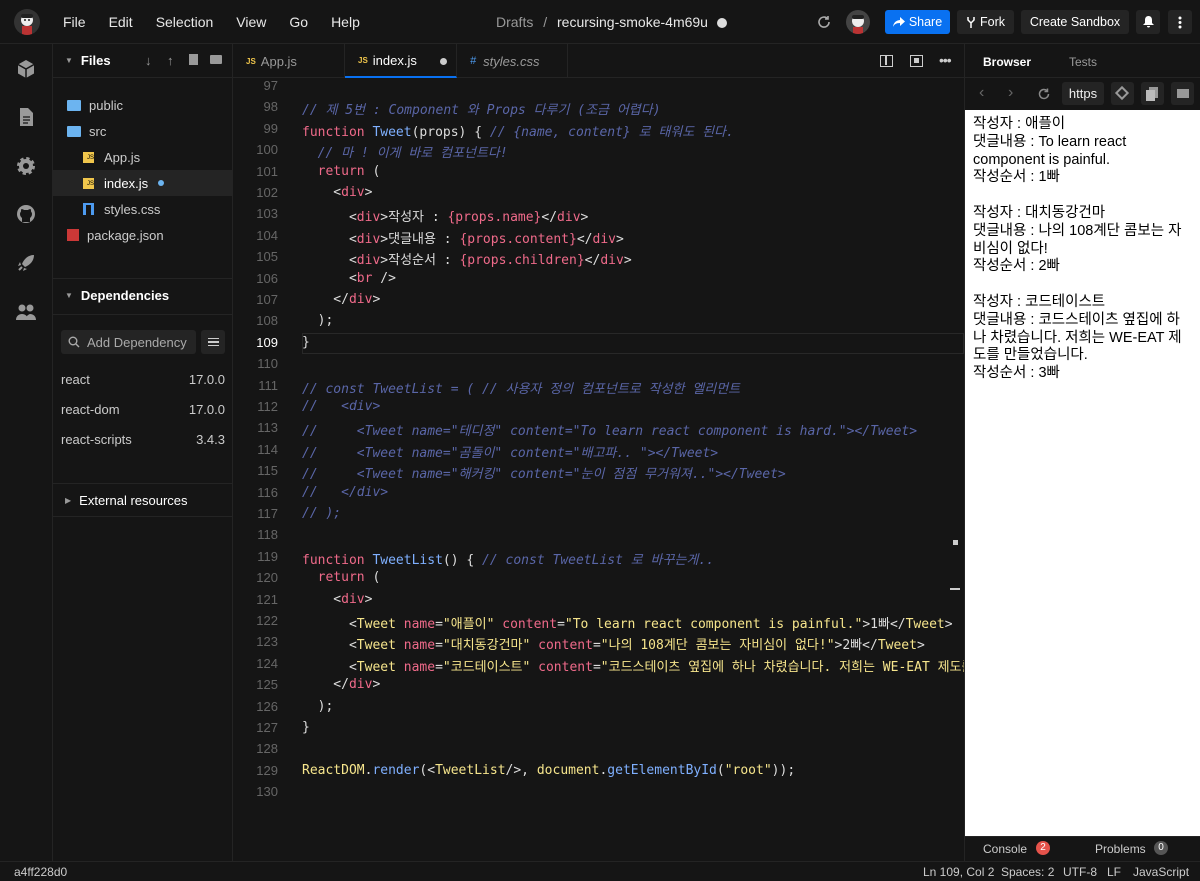 The image size is (1200, 881). I want to click on avatar-logo, so click(27, 22).